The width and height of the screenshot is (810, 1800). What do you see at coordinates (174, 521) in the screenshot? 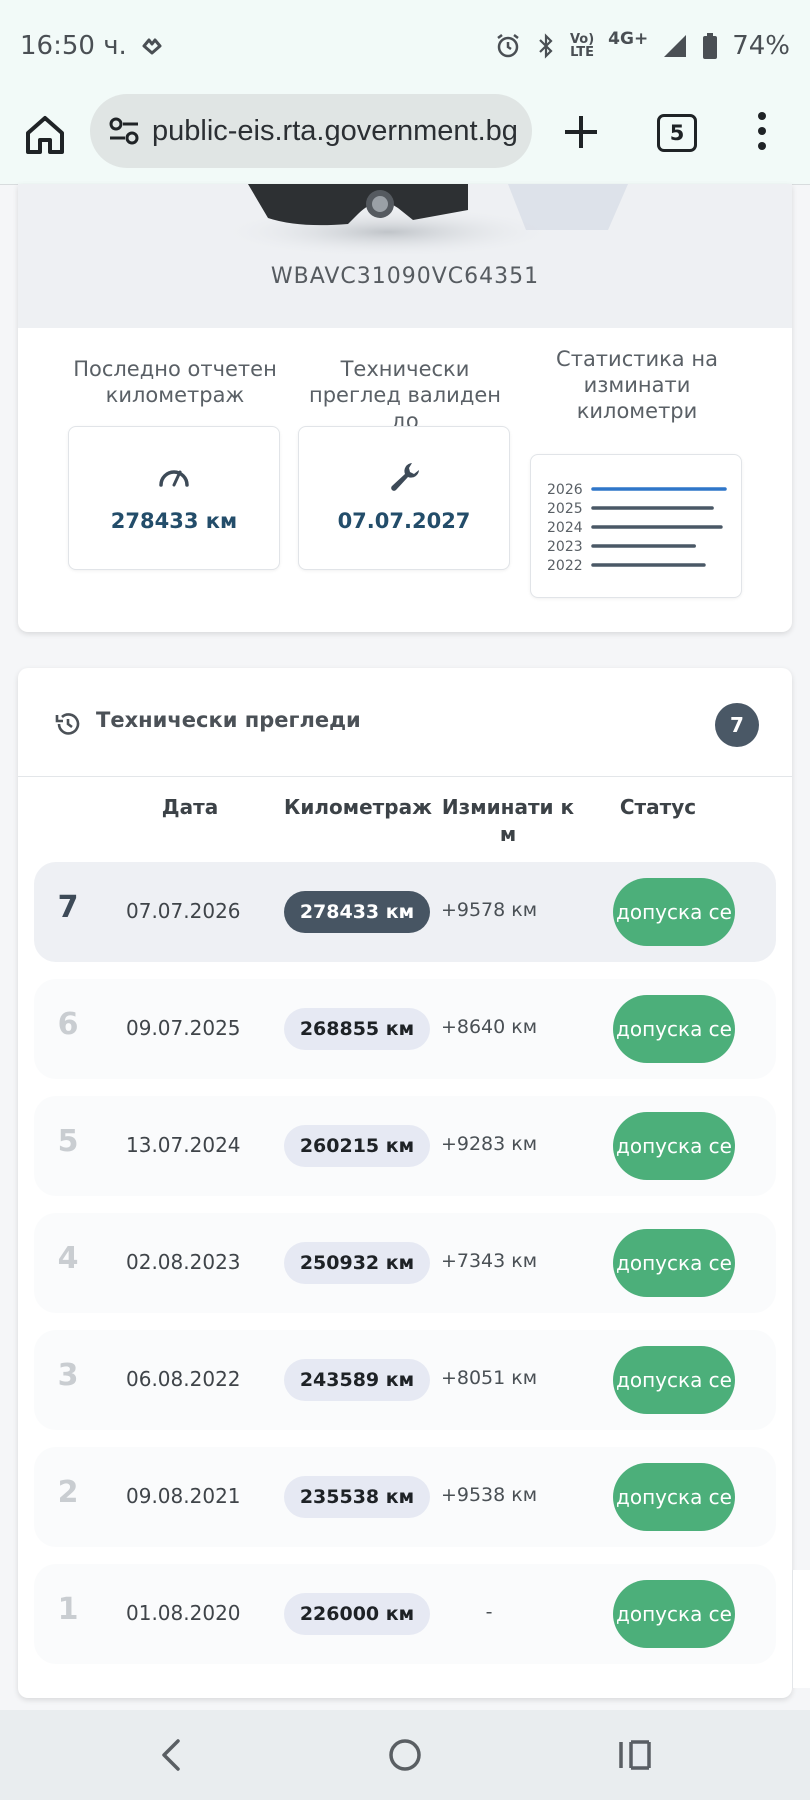
I see `stat-value: 278433 км` at bounding box center [174, 521].